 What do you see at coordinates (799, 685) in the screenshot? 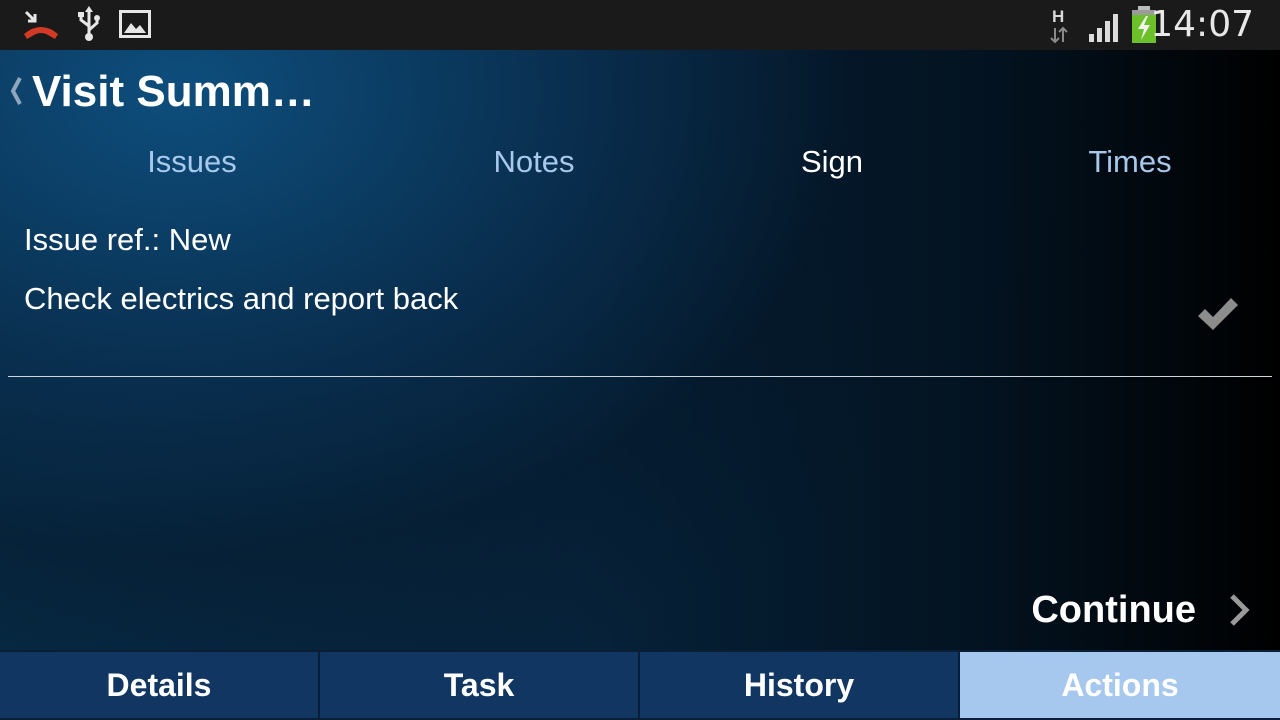
I see `nav-history-button: History` at bounding box center [799, 685].